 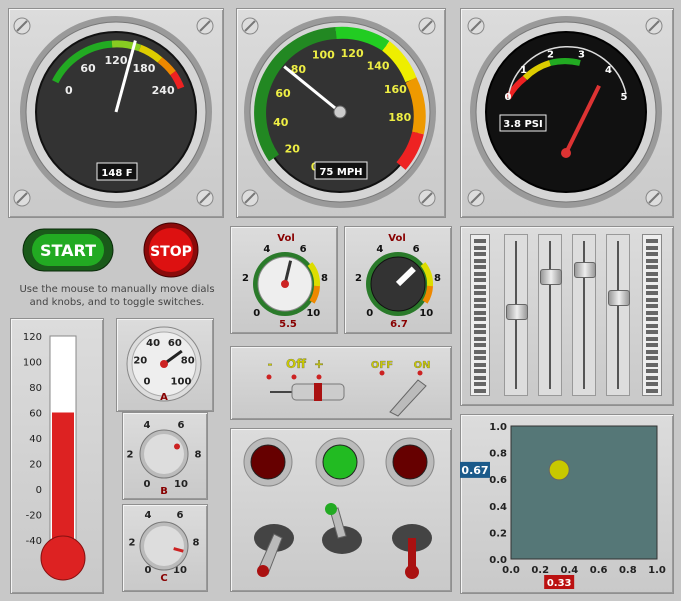 What do you see at coordinates (181, 484) in the screenshot?
I see `knob-b-tick-label: 10` at bounding box center [181, 484].